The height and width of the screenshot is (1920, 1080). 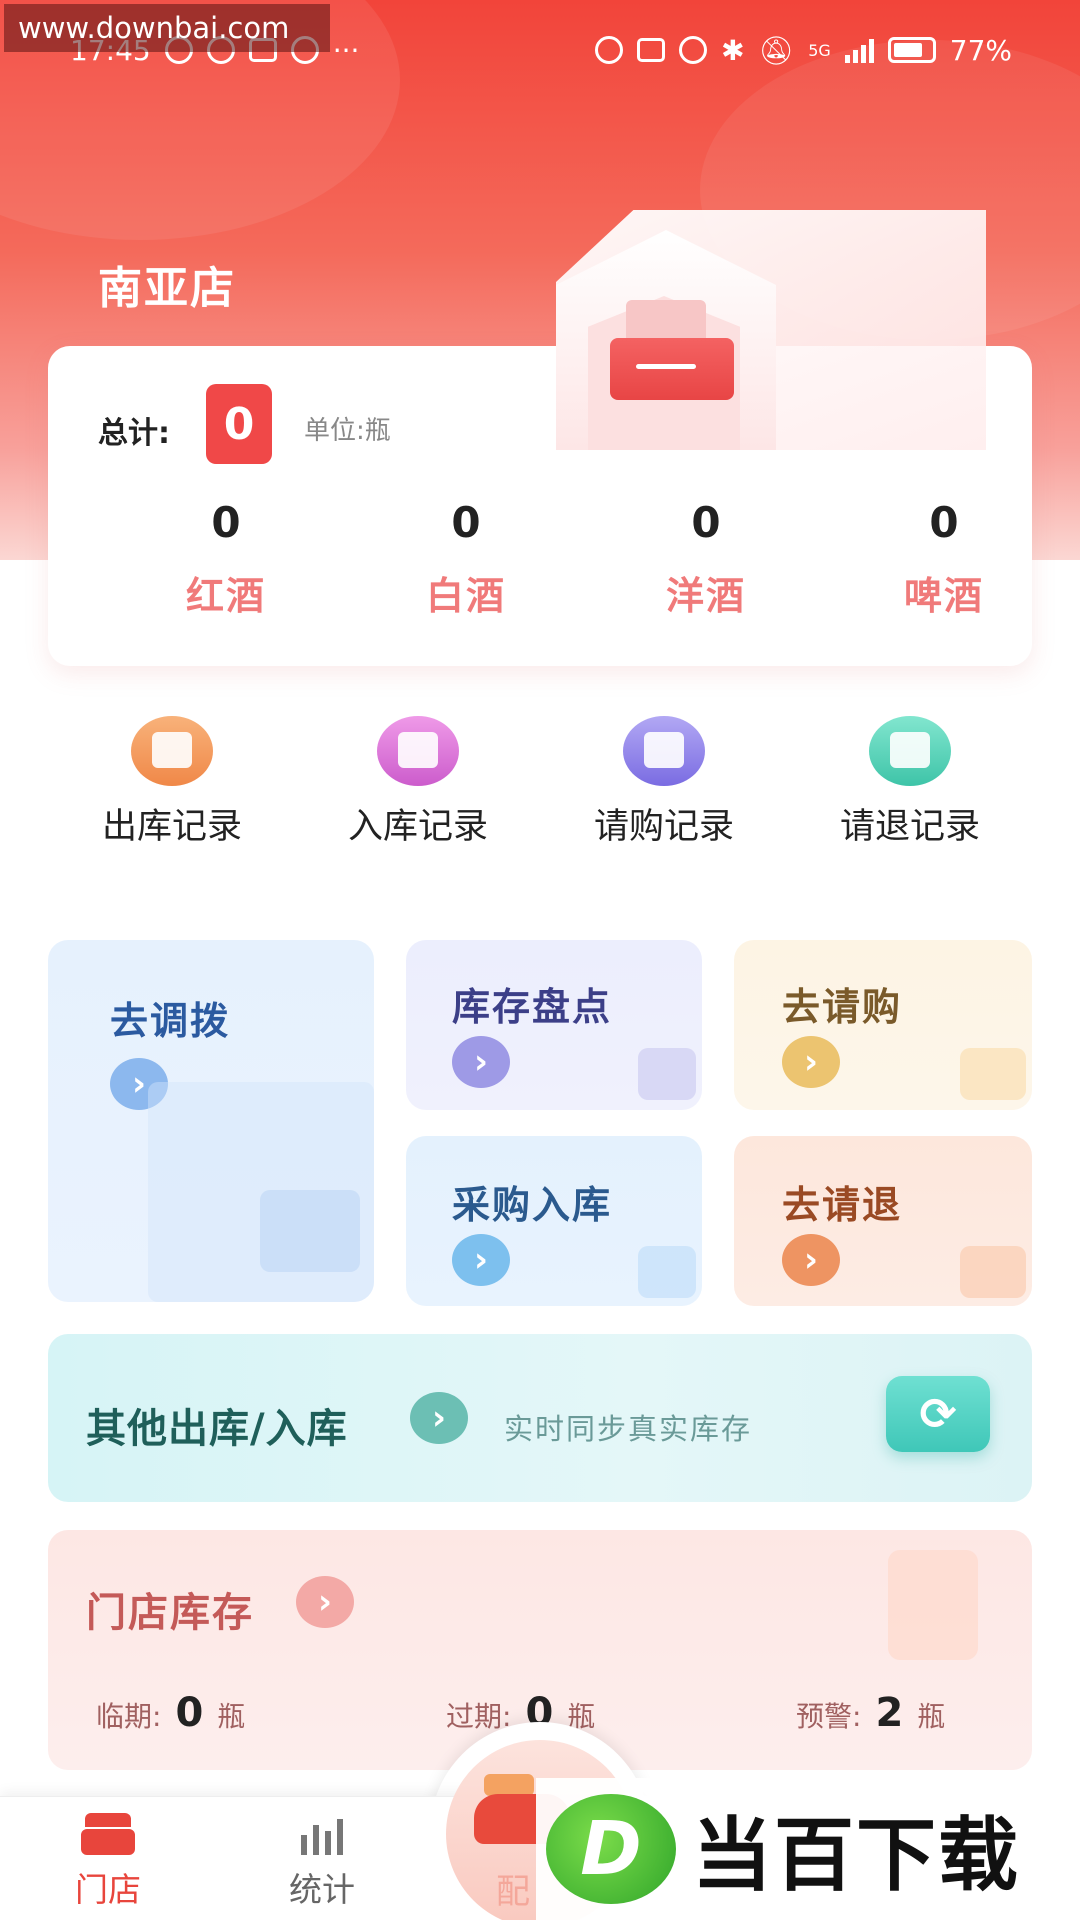 What do you see at coordinates (705, 596) in the screenshot?
I see `category-name: 洋酒` at bounding box center [705, 596].